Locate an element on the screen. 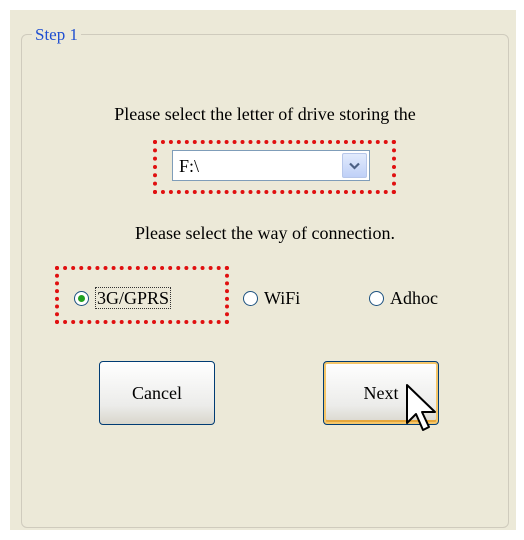  drive-highlight-box is located at coordinates (274, 167).